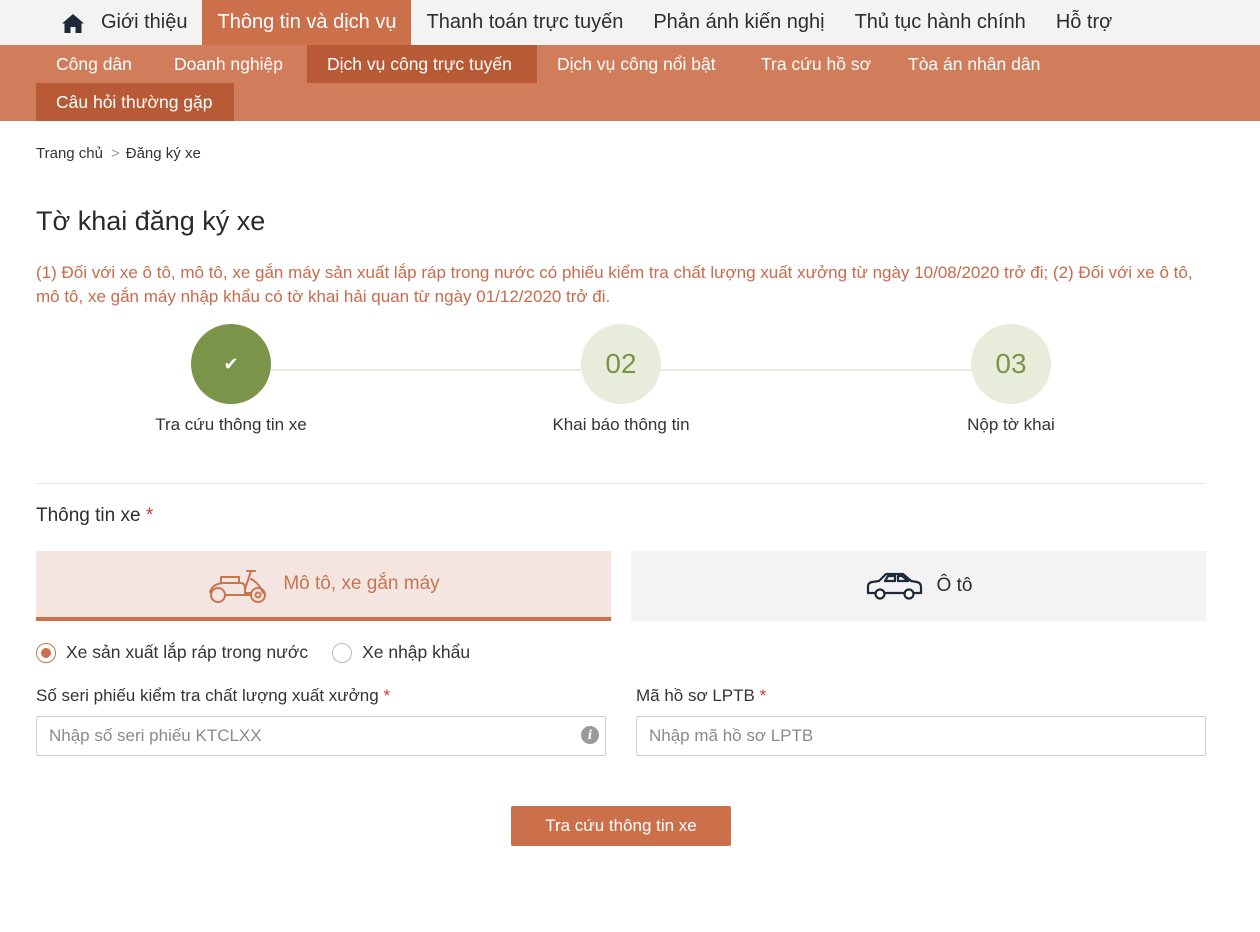 Image resolution: width=1260 pixels, height=932 pixels. I want to click on sub-nav-dich-vu-cong-truc-tuyen: Dịch vụ công trực tuyến, so click(422, 64).